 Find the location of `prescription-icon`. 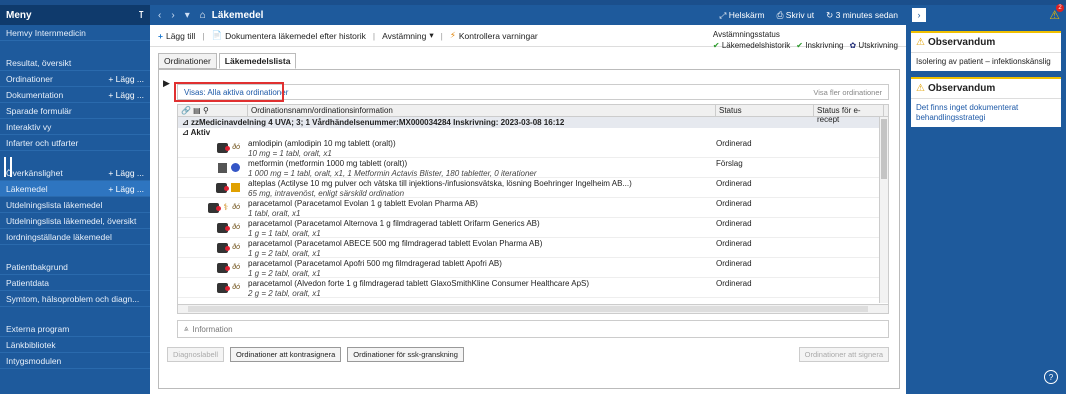

prescription-icon is located at coordinates (222, 167).